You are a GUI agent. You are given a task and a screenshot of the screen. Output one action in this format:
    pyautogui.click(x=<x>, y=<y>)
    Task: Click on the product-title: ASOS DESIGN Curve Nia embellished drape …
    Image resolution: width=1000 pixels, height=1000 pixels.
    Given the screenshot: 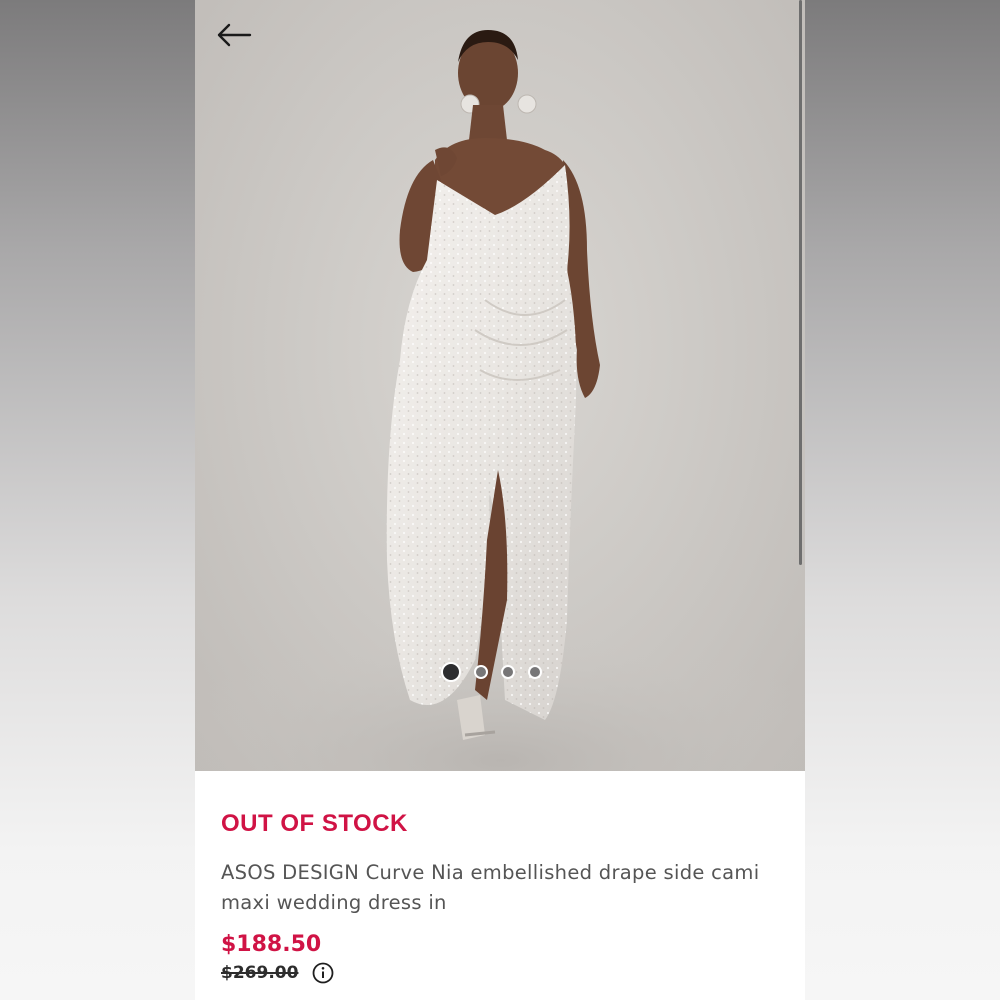 What is the action you would take?
    pyautogui.click(x=490, y=887)
    